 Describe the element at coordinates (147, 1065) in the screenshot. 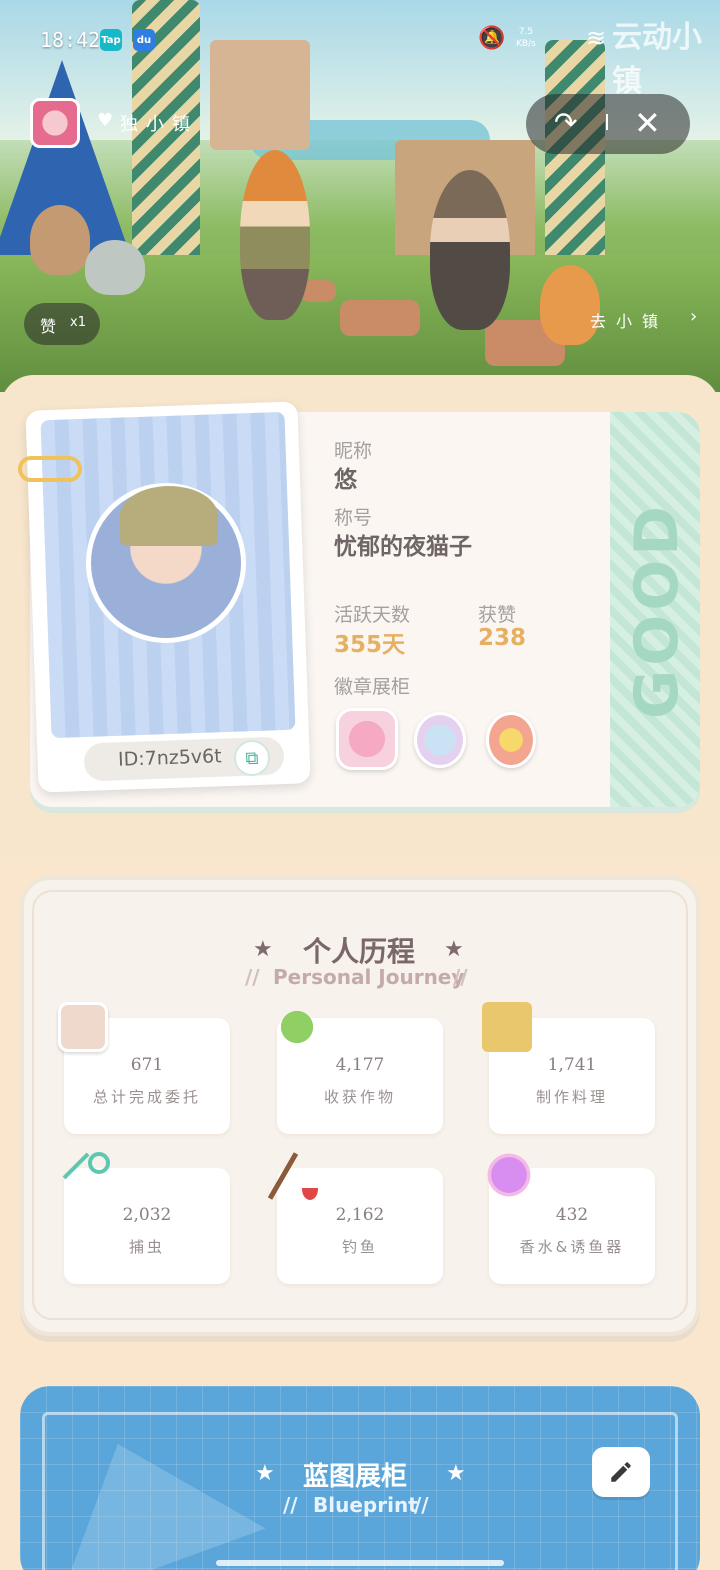

I see `stat-value: 671` at that location.